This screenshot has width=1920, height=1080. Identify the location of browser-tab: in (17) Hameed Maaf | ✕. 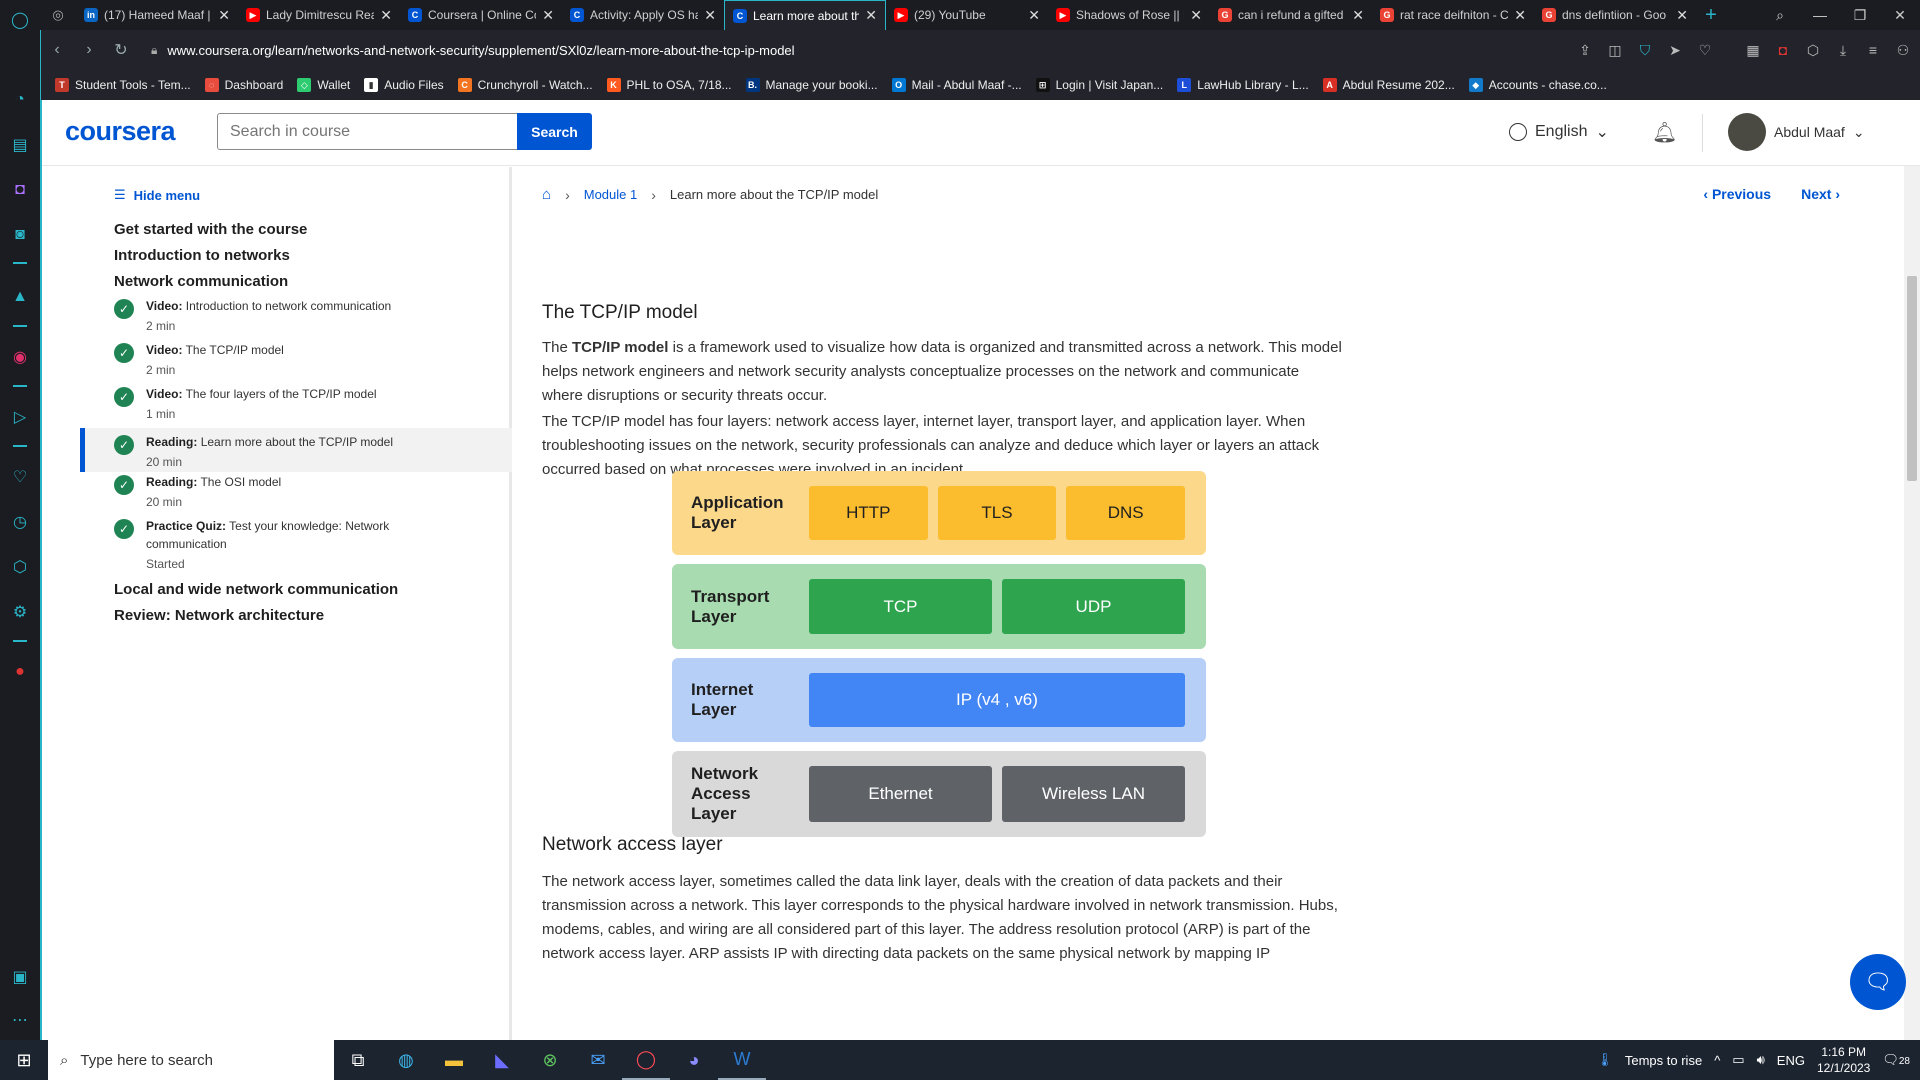
(157, 15).